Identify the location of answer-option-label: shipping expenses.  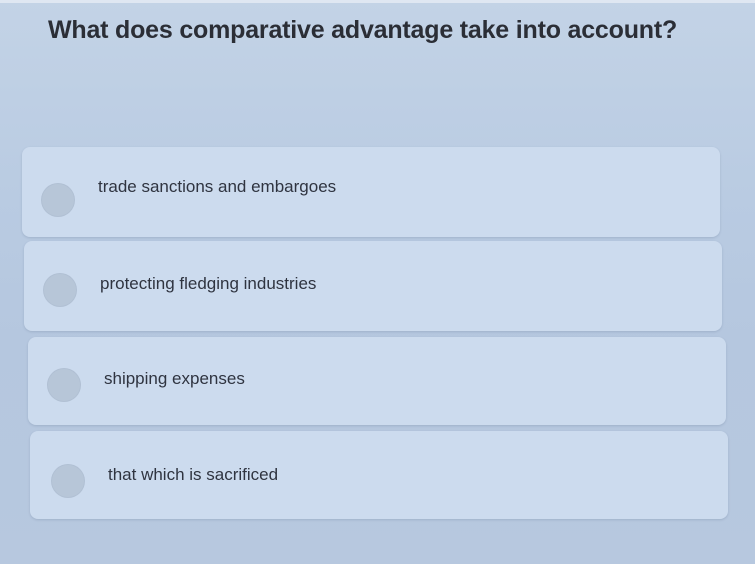
(174, 378).